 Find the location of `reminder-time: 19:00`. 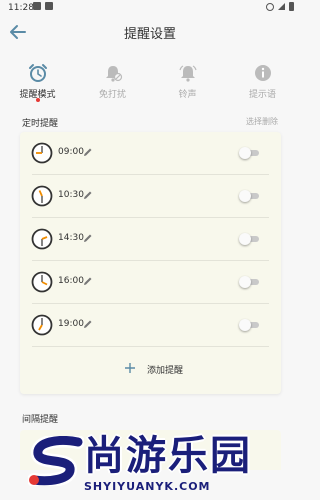

reminder-time: 19:00 is located at coordinates (71, 324).